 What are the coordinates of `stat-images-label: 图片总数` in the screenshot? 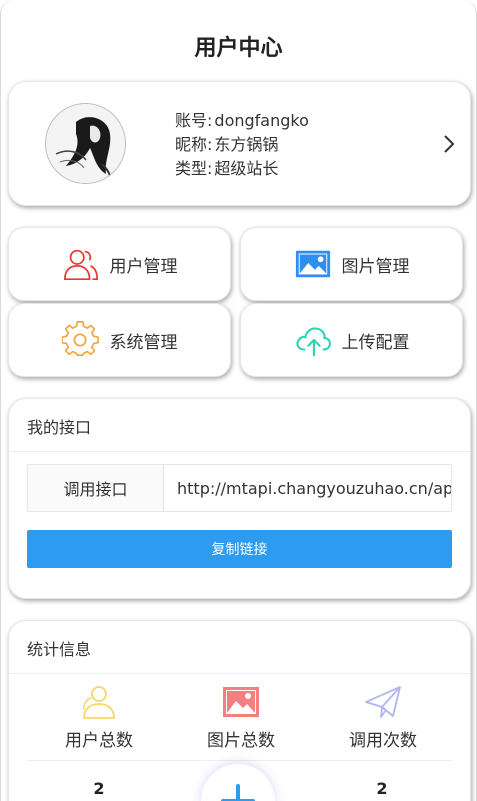 It's located at (241, 741).